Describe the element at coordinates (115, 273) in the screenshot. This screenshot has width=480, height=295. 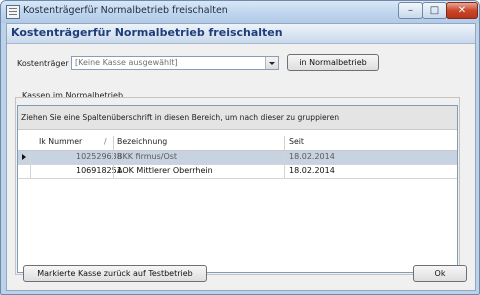
I see `back-to-test-button: Markierte Kasse zurück auf Testbetrieb` at that location.